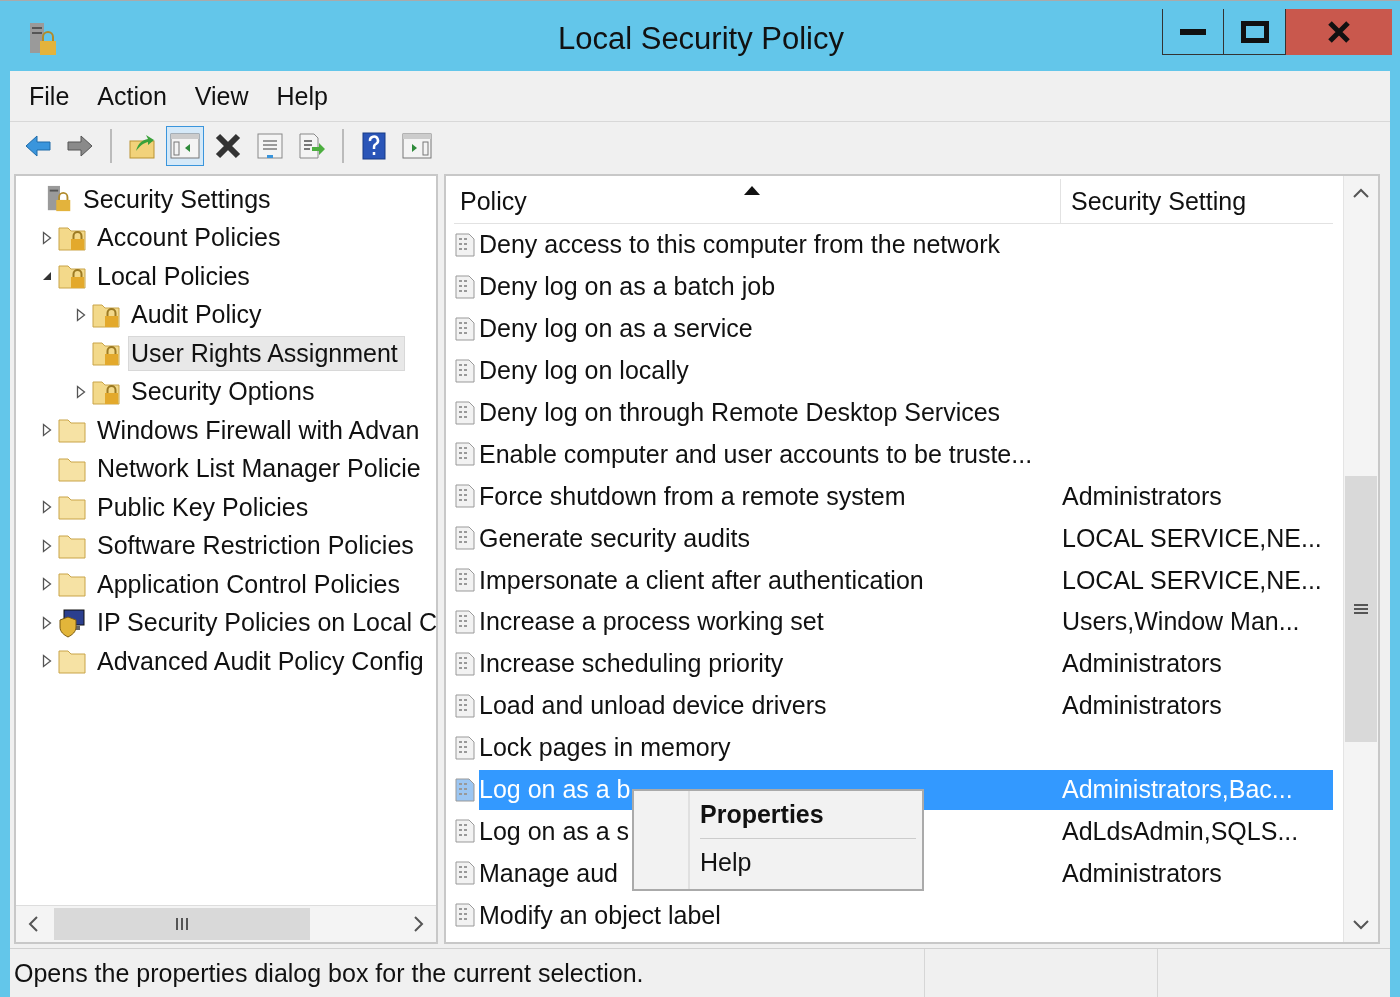  I want to click on policy-name: Generate security audits, so click(614, 538).